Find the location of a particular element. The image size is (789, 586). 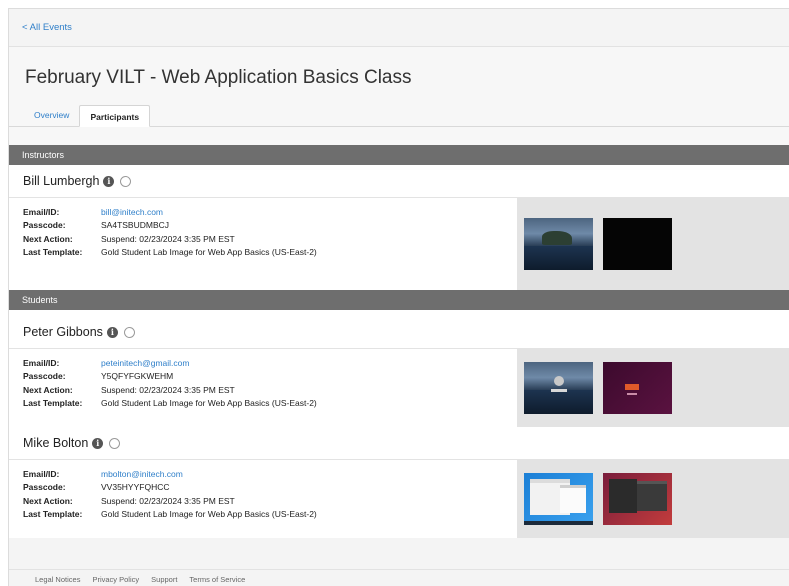

email-link: bill@initech.com is located at coordinates (132, 212).